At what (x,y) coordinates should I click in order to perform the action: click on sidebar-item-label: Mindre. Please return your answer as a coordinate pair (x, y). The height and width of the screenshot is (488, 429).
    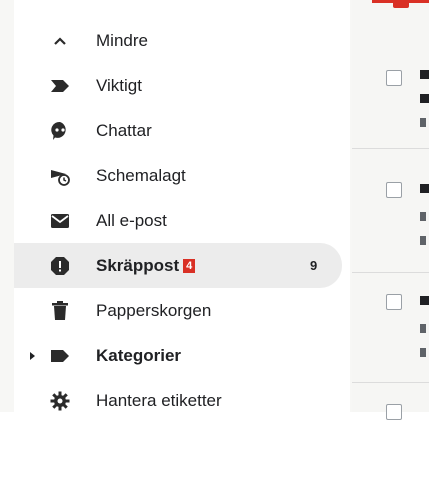
    Looking at the image, I should click on (122, 40).